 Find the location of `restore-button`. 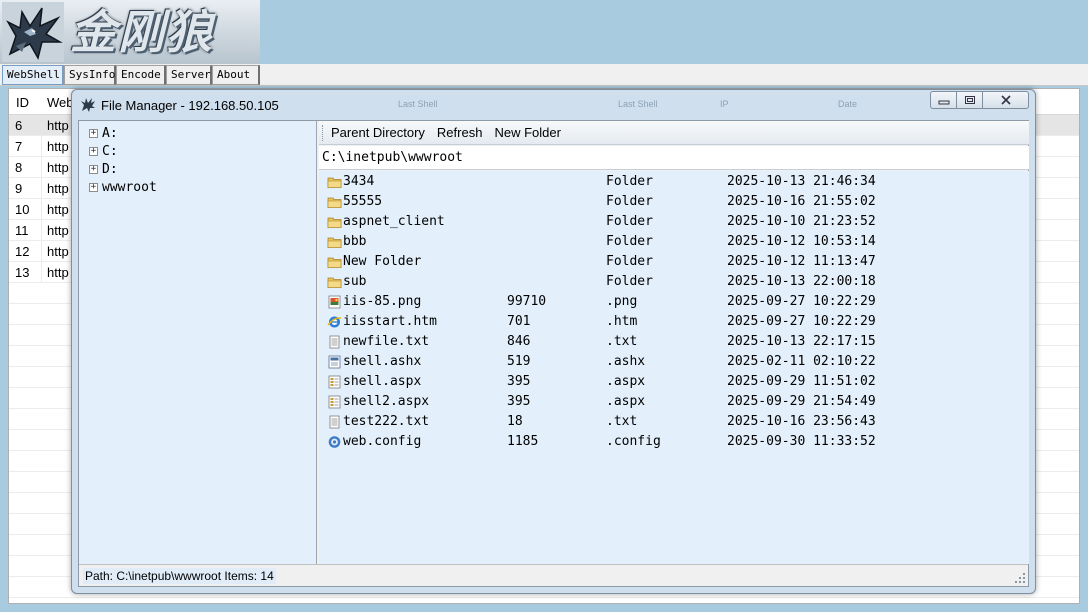

restore-button is located at coordinates (970, 100).